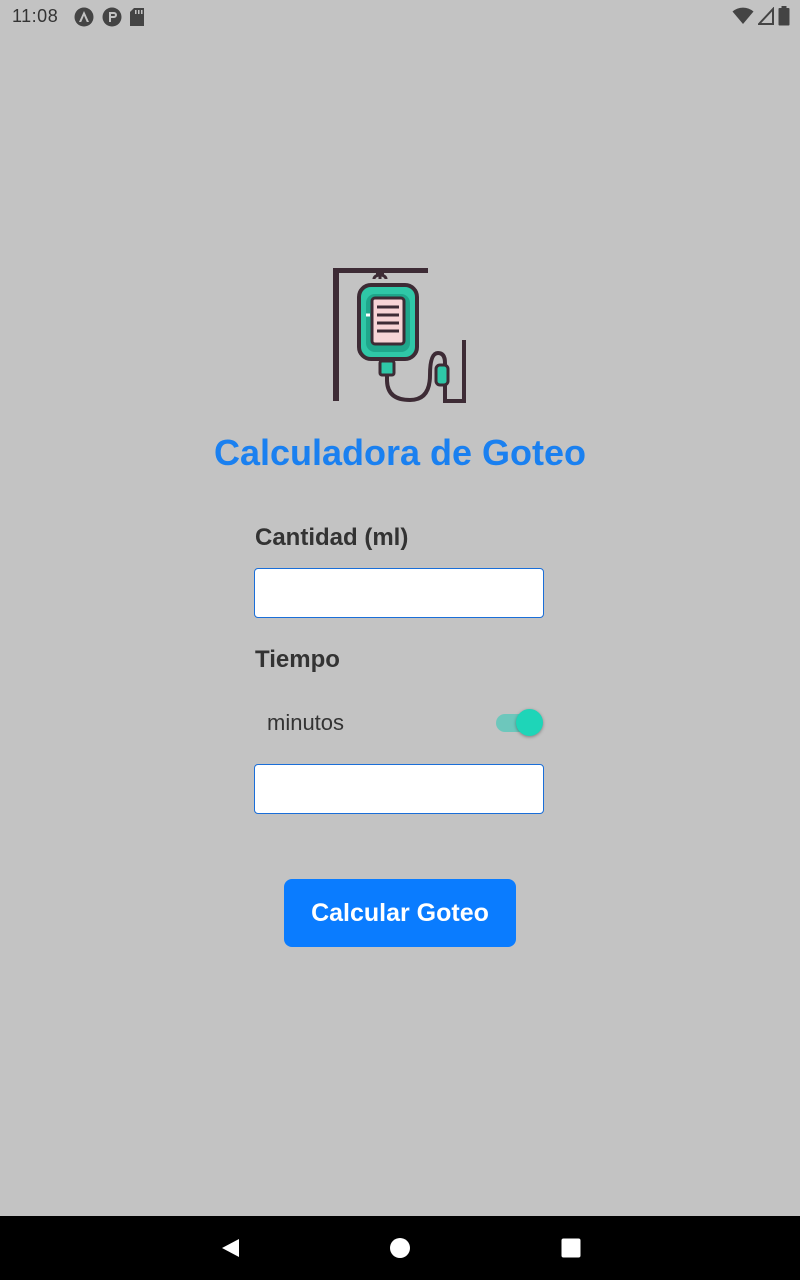  What do you see at coordinates (400, 335) in the screenshot?
I see `iv-drip-icon` at bounding box center [400, 335].